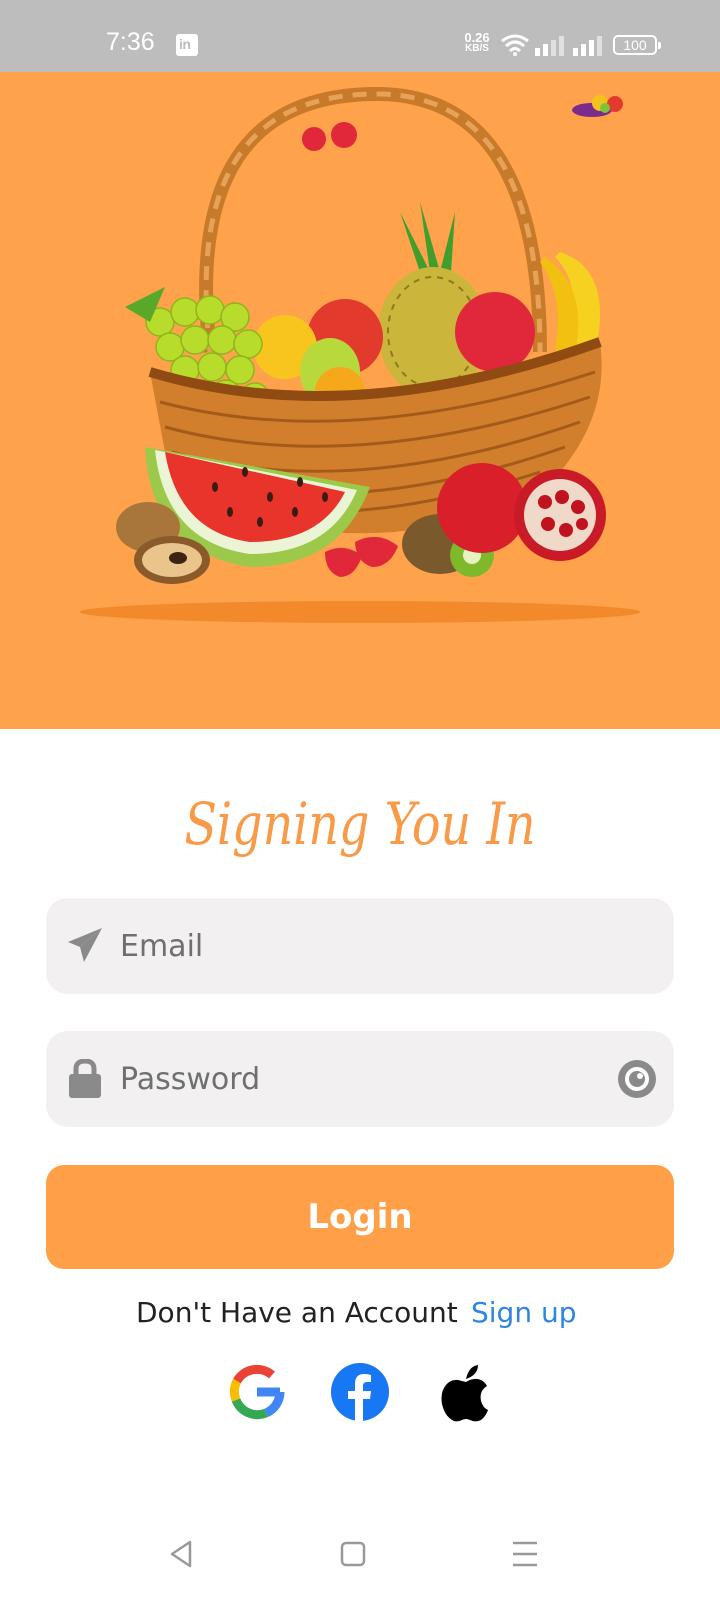 This screenshot has height=1600, width=720. I want to click on linkedin-icon: in, so click(187, 45).